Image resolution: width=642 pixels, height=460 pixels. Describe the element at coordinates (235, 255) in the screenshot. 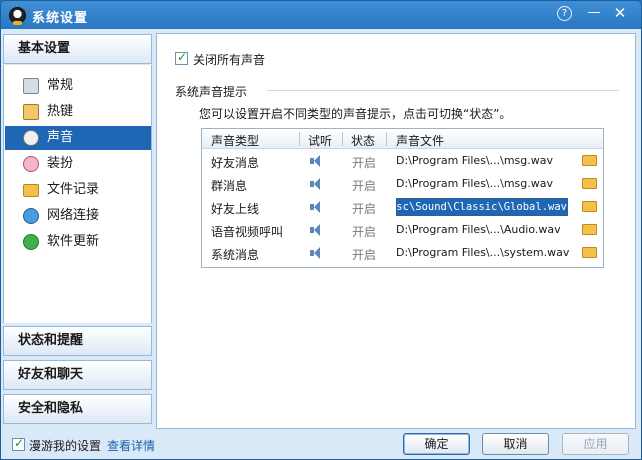

I see `sound-type: 系统消息` at that location.